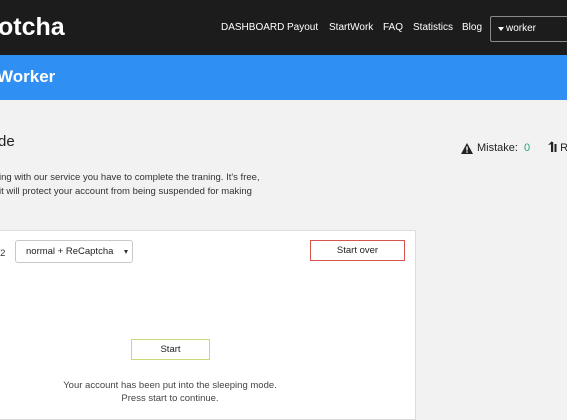 This screenshot has height=420, width=567. Describe the element at coordinates (357, 250) in the screenshot. I see `start-over-button: Start over` at that location.